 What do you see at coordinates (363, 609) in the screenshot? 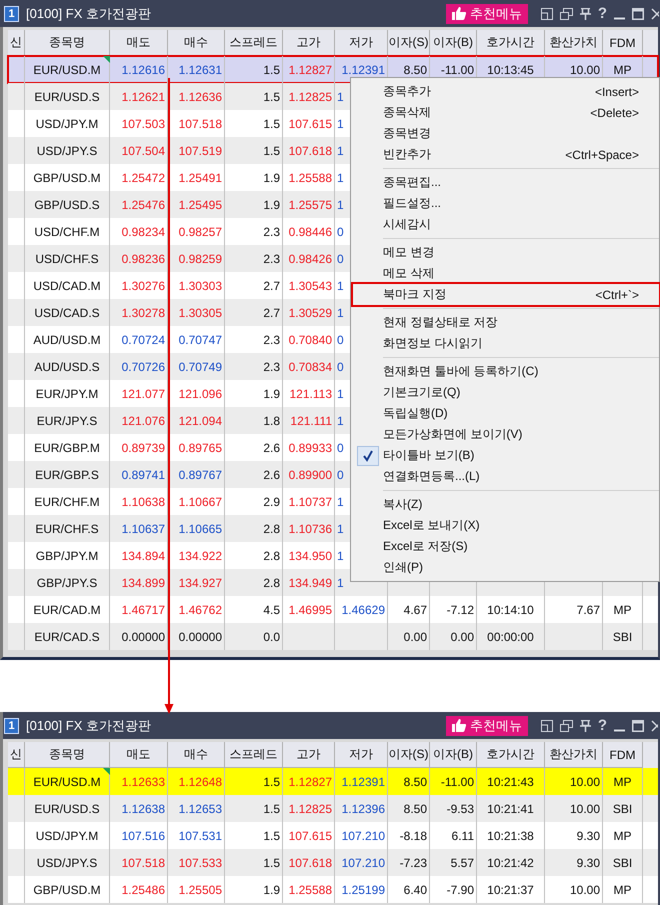
I see `table-cell: 1.46629` at bounding box center [363, 609].